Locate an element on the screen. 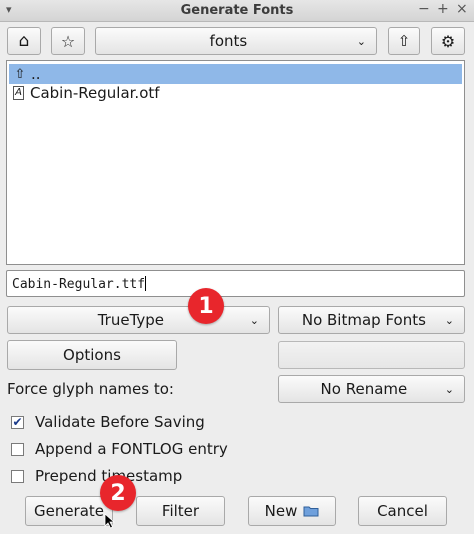 The height and width of the screenshot is (534, 474). generate-button: Generate is located at coordinates (69, 511).